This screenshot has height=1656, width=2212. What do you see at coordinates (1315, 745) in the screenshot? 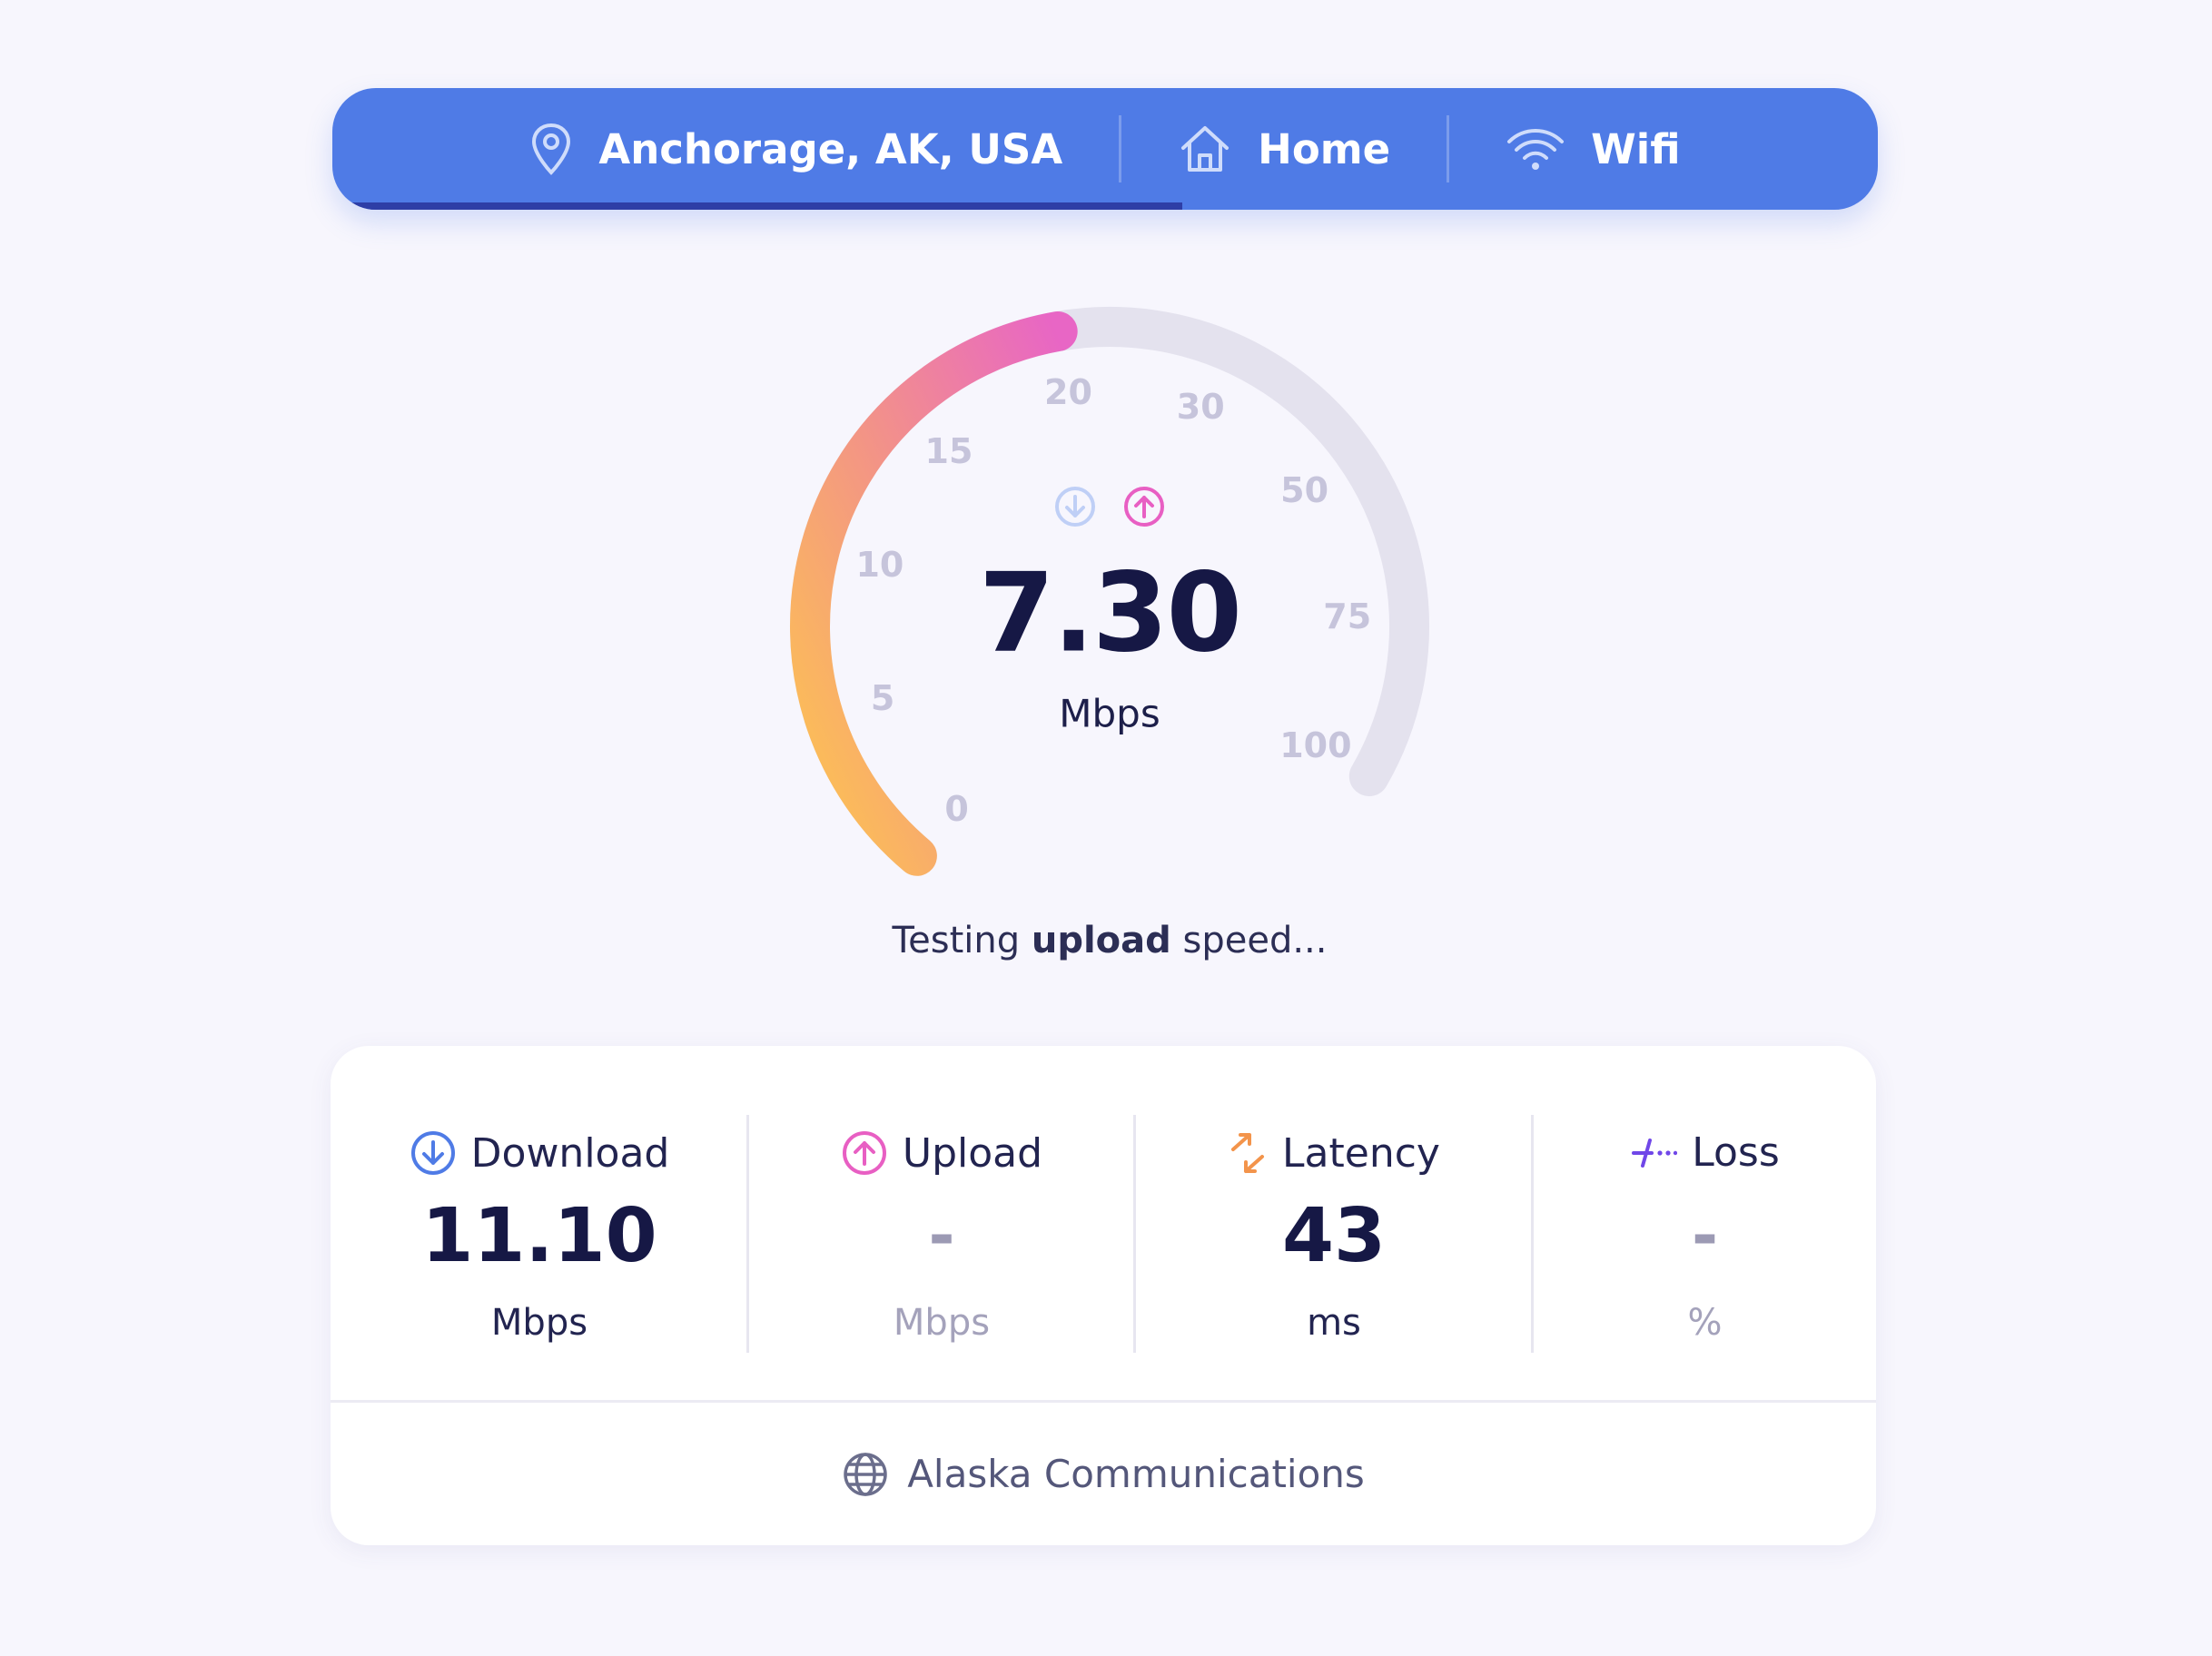
I see `gauge-scale-label: 100` at bounding box center [1315, 745].